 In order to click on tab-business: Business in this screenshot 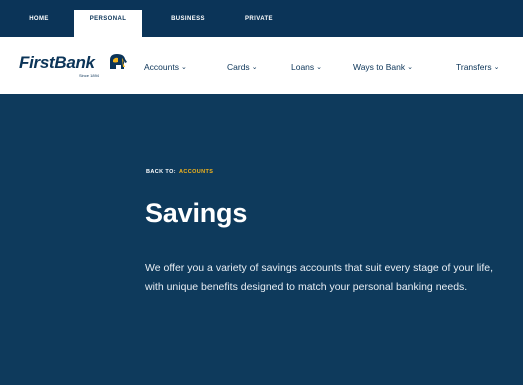, I will do `click(188, 23)`.